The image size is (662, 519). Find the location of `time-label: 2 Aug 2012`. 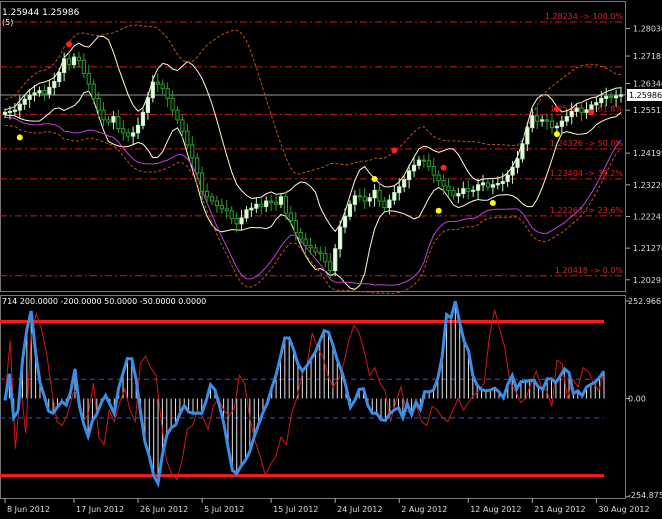

time-label: 2 Aug 2012 is located at coordinates (424, 509).